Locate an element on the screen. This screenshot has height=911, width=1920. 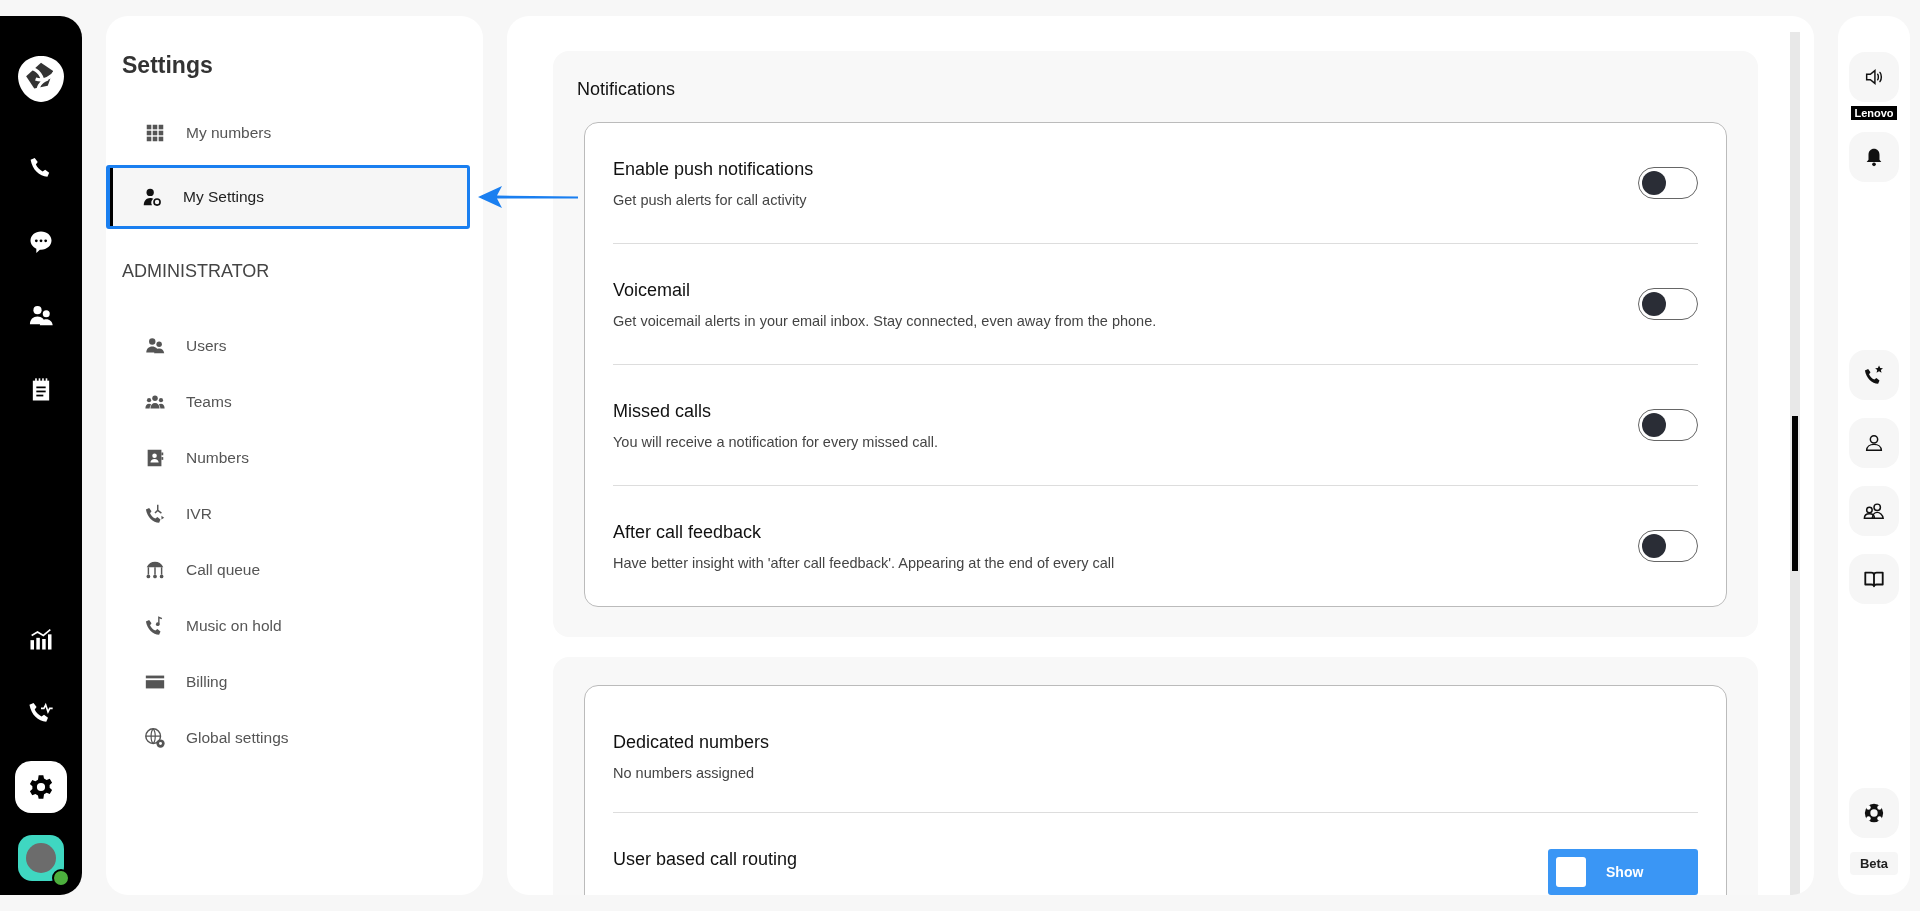
rail-button is located at coordinates (41, 787).